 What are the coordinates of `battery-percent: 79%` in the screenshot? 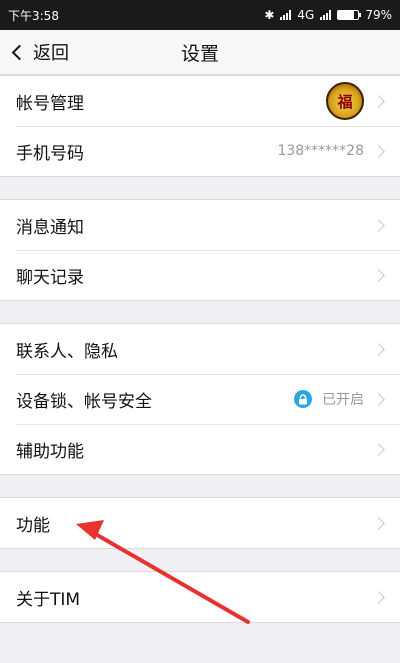 It's located at (378, 15).